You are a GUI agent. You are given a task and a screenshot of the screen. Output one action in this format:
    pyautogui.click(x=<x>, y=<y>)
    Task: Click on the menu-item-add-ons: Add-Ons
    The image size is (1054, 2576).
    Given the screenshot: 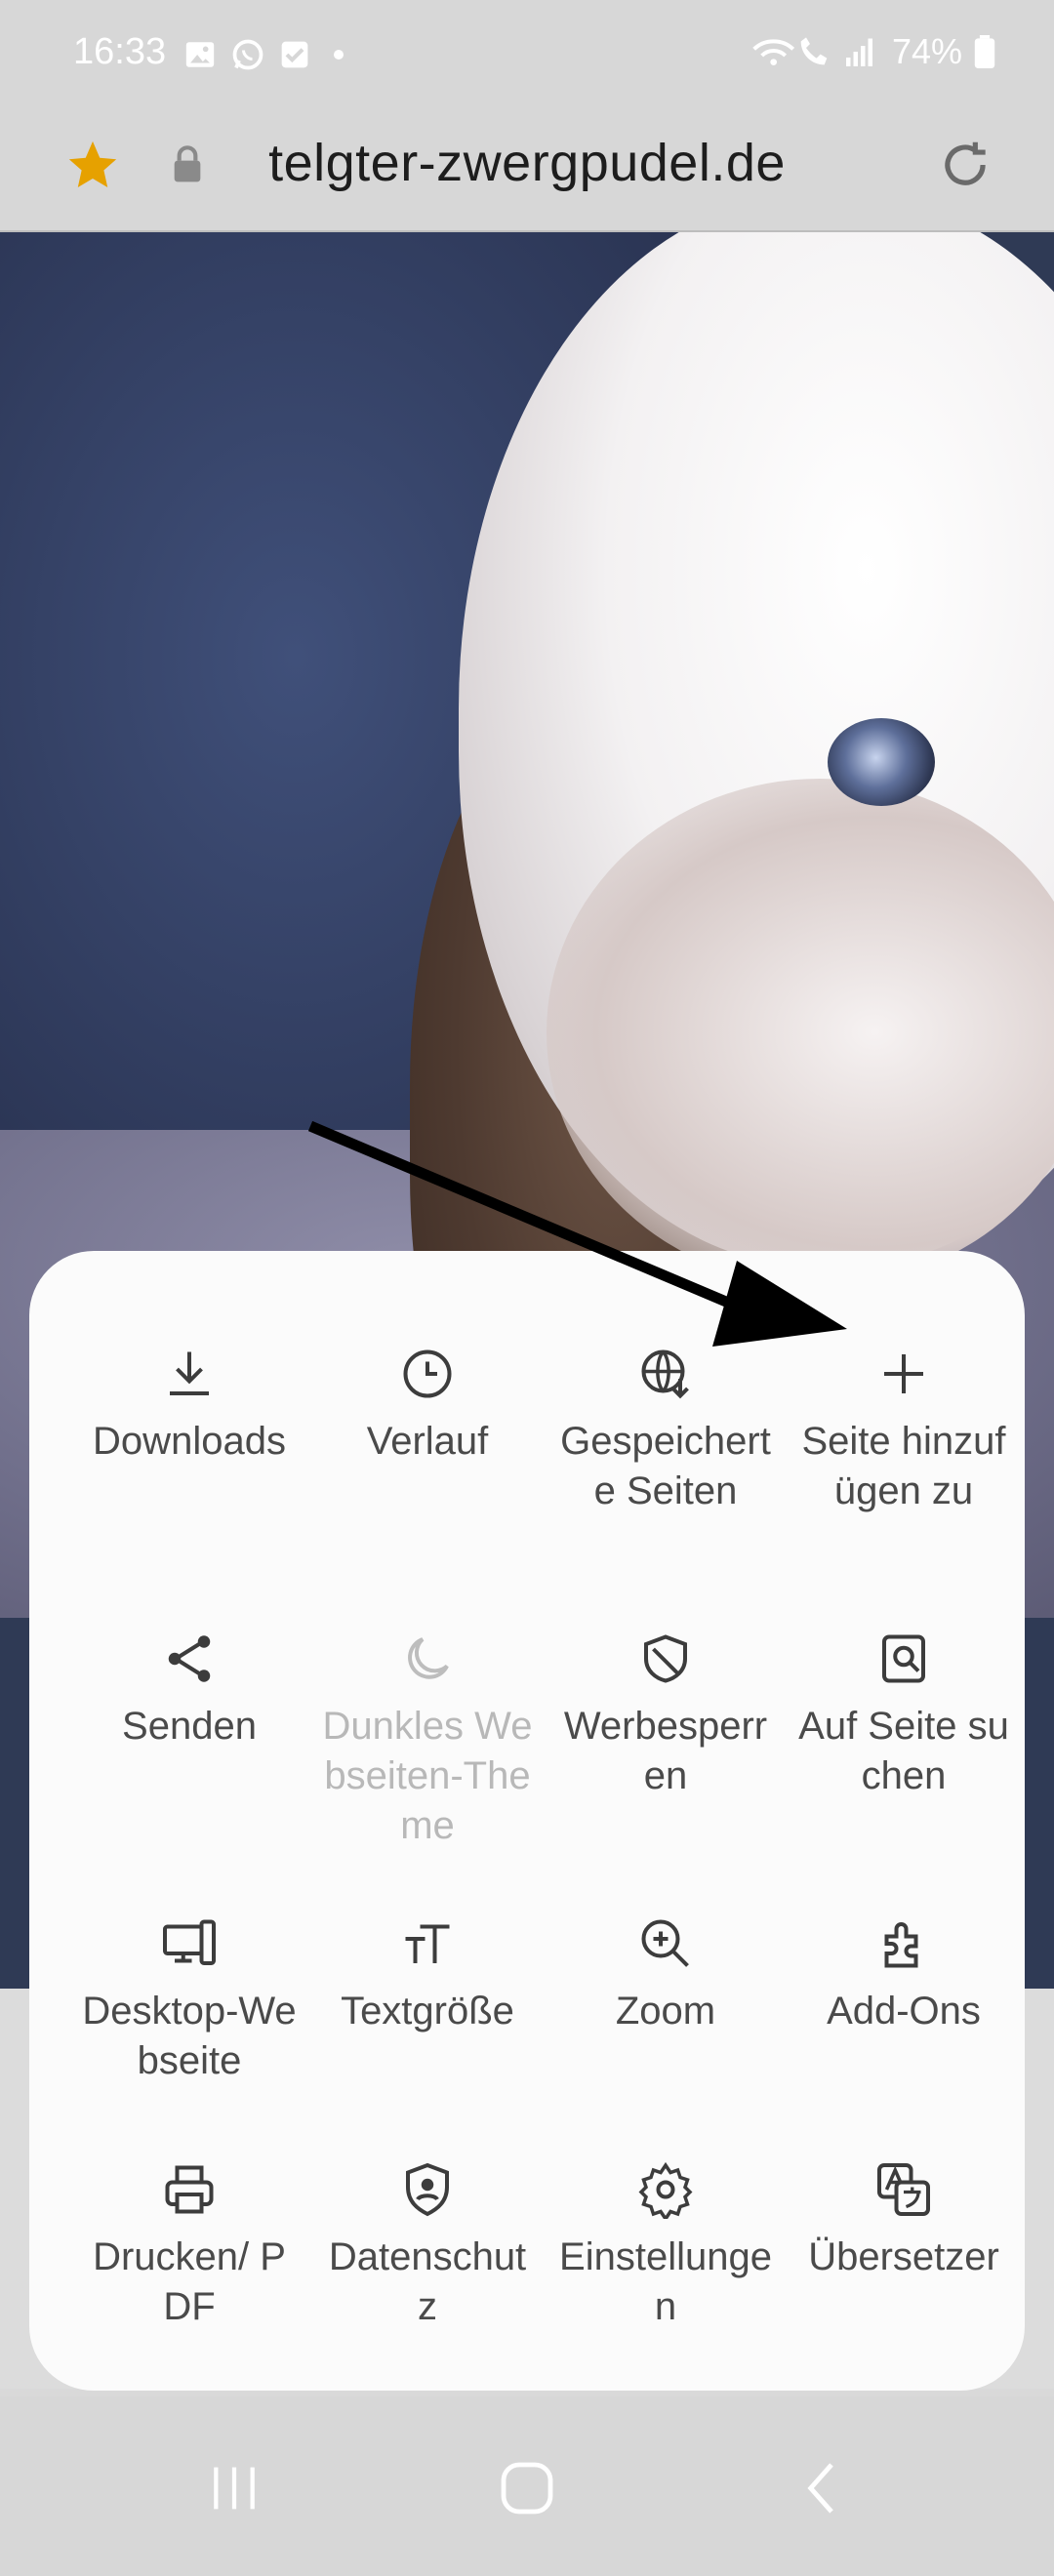 What is the action you would take?
    pyautogui.click(x=903, y=1975)
    